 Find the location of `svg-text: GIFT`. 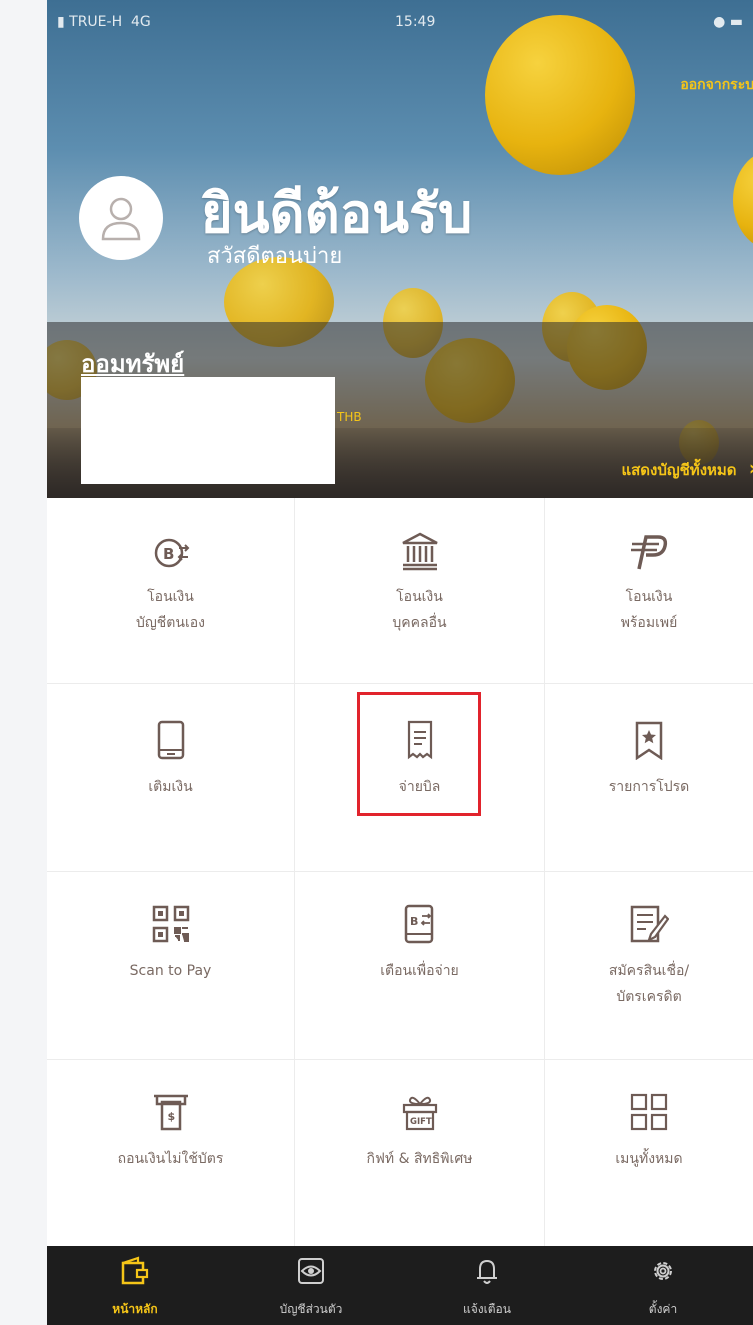

svg-text: GIFT is located at coordinates (421, 1122).